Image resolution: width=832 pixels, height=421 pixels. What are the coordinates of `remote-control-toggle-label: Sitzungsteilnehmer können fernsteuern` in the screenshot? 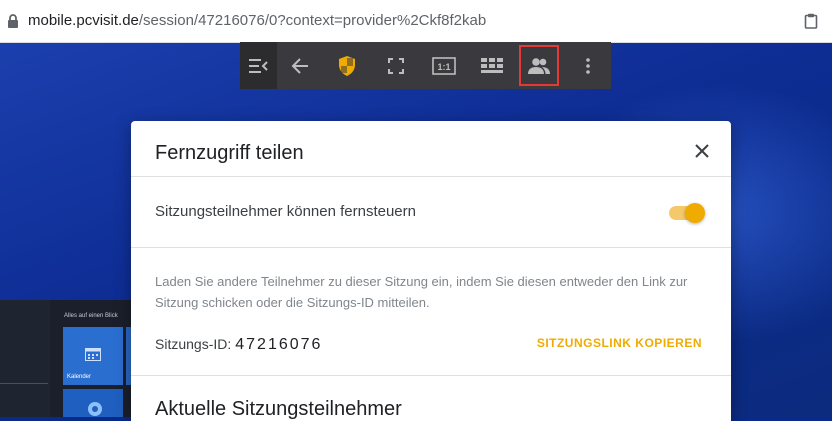 It's located at (285, 211).